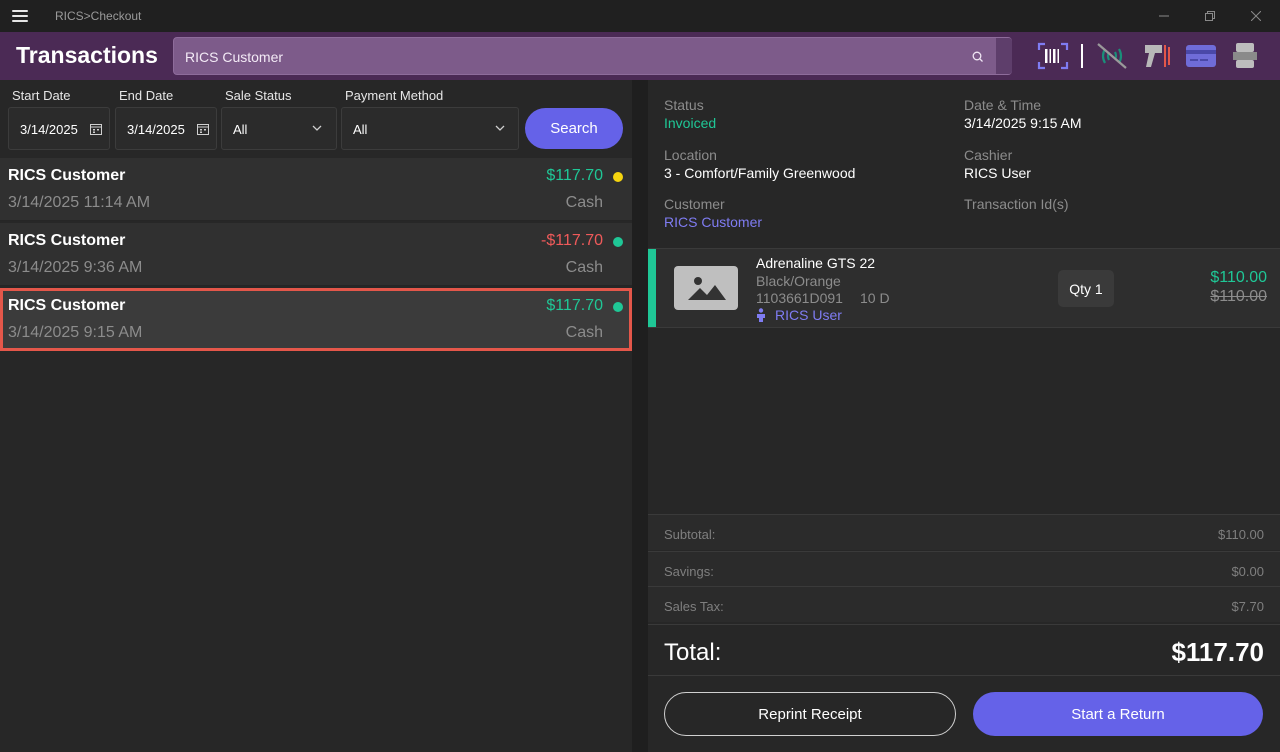 This screenshot has height=752, width=1280. I want to click on search-button: Search, so click(574, 128).